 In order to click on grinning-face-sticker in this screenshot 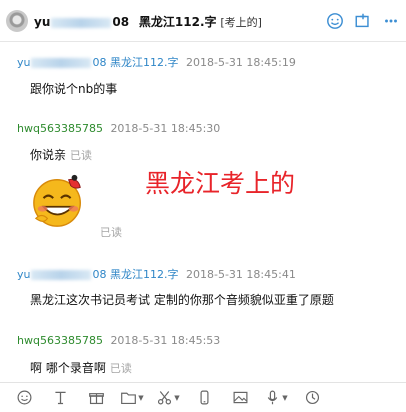, I will do `click(59, 201)`.